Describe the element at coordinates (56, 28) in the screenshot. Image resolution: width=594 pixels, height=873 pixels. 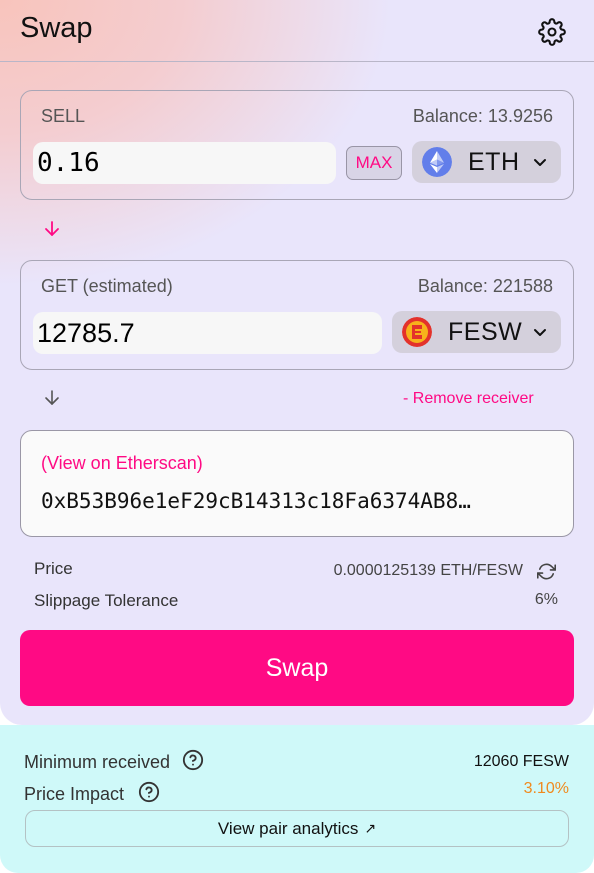
I see `page-title: Swap` at that location.